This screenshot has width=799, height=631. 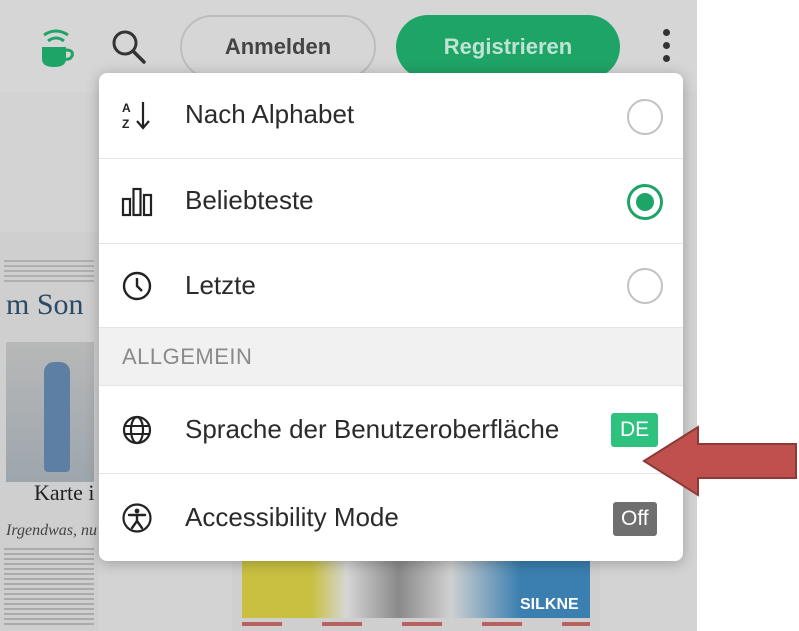 What do you see at coordinates (666, 48) in the screenshot?
I see `more-vertical-icon` at bounding box center [666, 48].